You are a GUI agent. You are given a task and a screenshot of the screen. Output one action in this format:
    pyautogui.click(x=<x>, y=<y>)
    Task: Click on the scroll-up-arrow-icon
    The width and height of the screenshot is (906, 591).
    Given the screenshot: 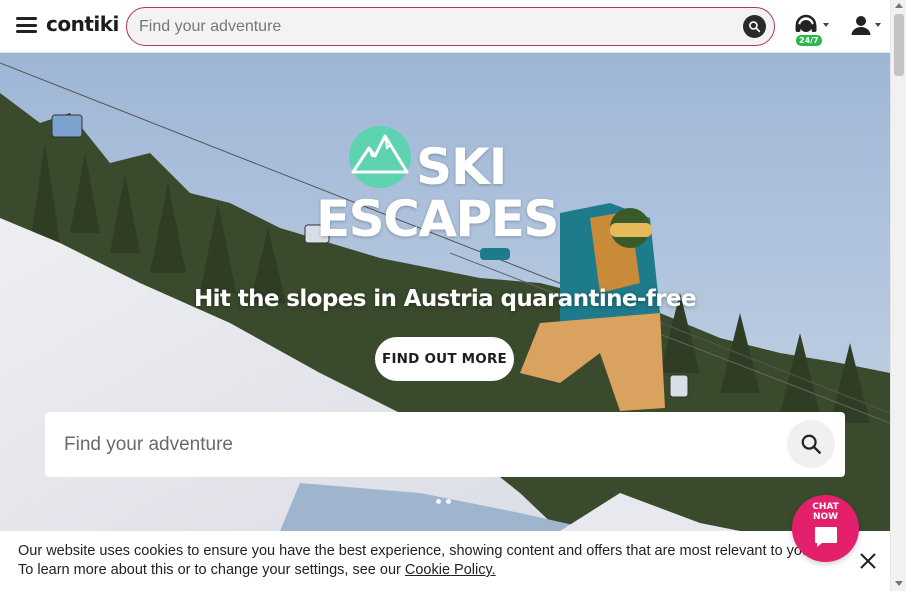 What is the action you would take?
    pyautogui.click(x=899, y=5)
    